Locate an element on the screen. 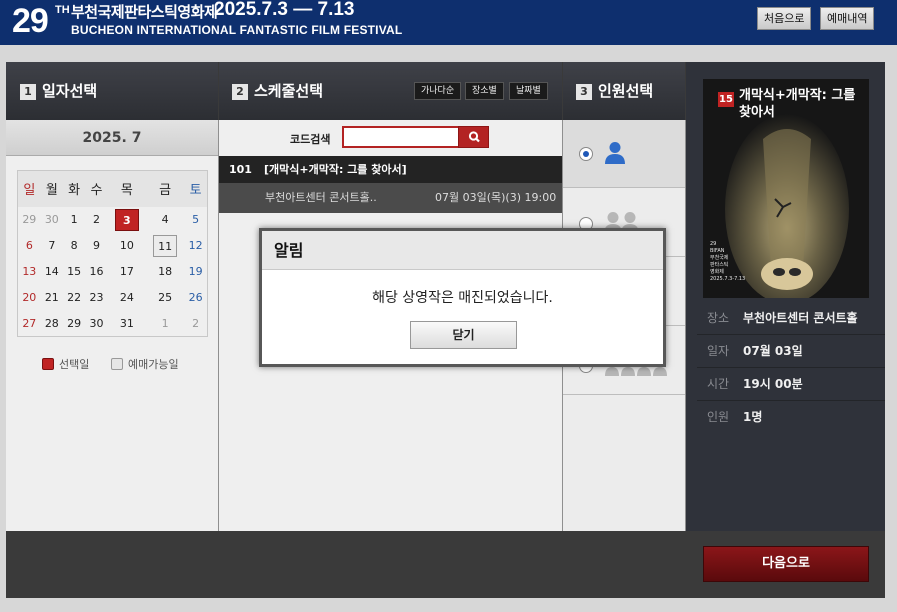 The height and width of the screenshot is (612, 897). calendar-day: 10 is located at coordinates (126, 245).